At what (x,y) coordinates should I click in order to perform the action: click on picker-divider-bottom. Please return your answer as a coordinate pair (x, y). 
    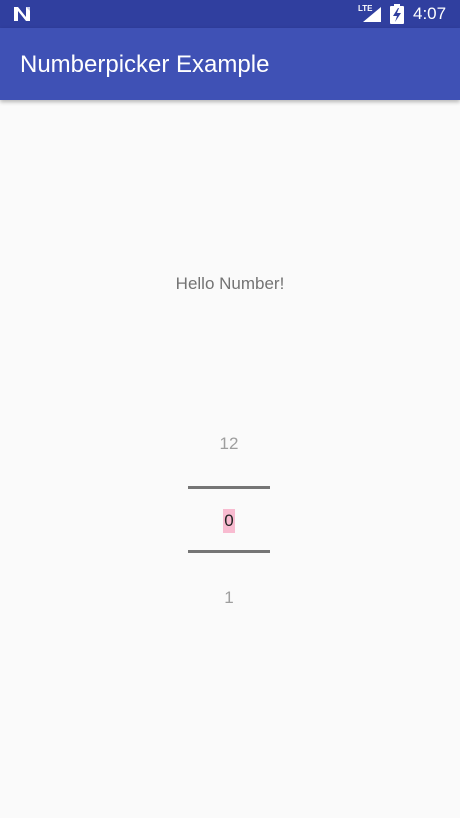
    Looking at the image, I should click on (229, 551).